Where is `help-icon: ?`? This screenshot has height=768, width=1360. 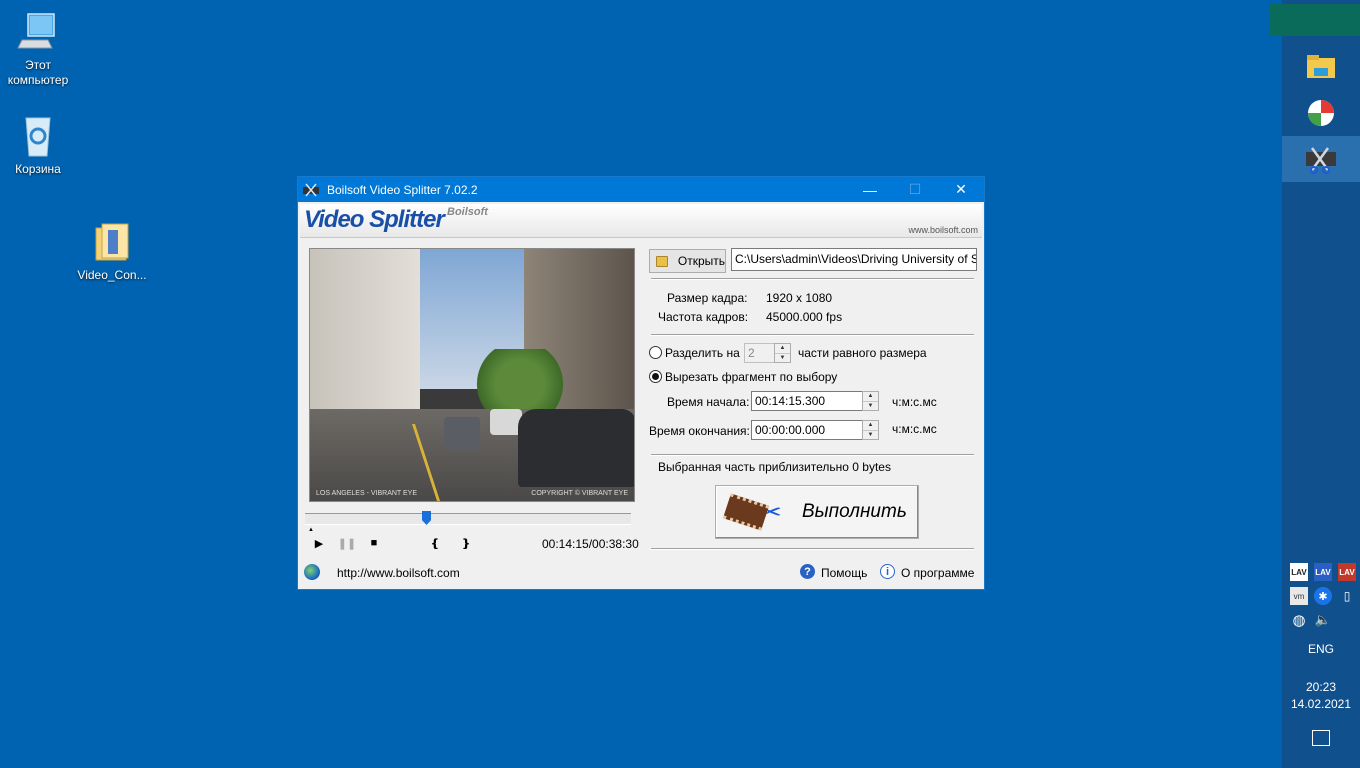
help-icon: ? is located at coordinates (807, 571).